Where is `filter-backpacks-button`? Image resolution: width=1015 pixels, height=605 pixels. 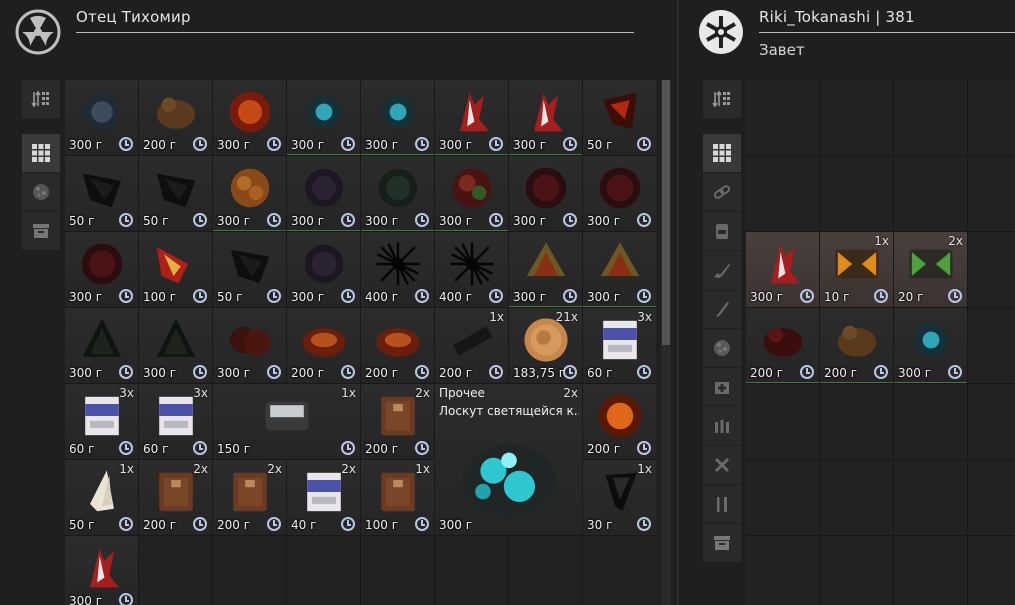
filter-backpacks-button is located at coordinates (722, 231).